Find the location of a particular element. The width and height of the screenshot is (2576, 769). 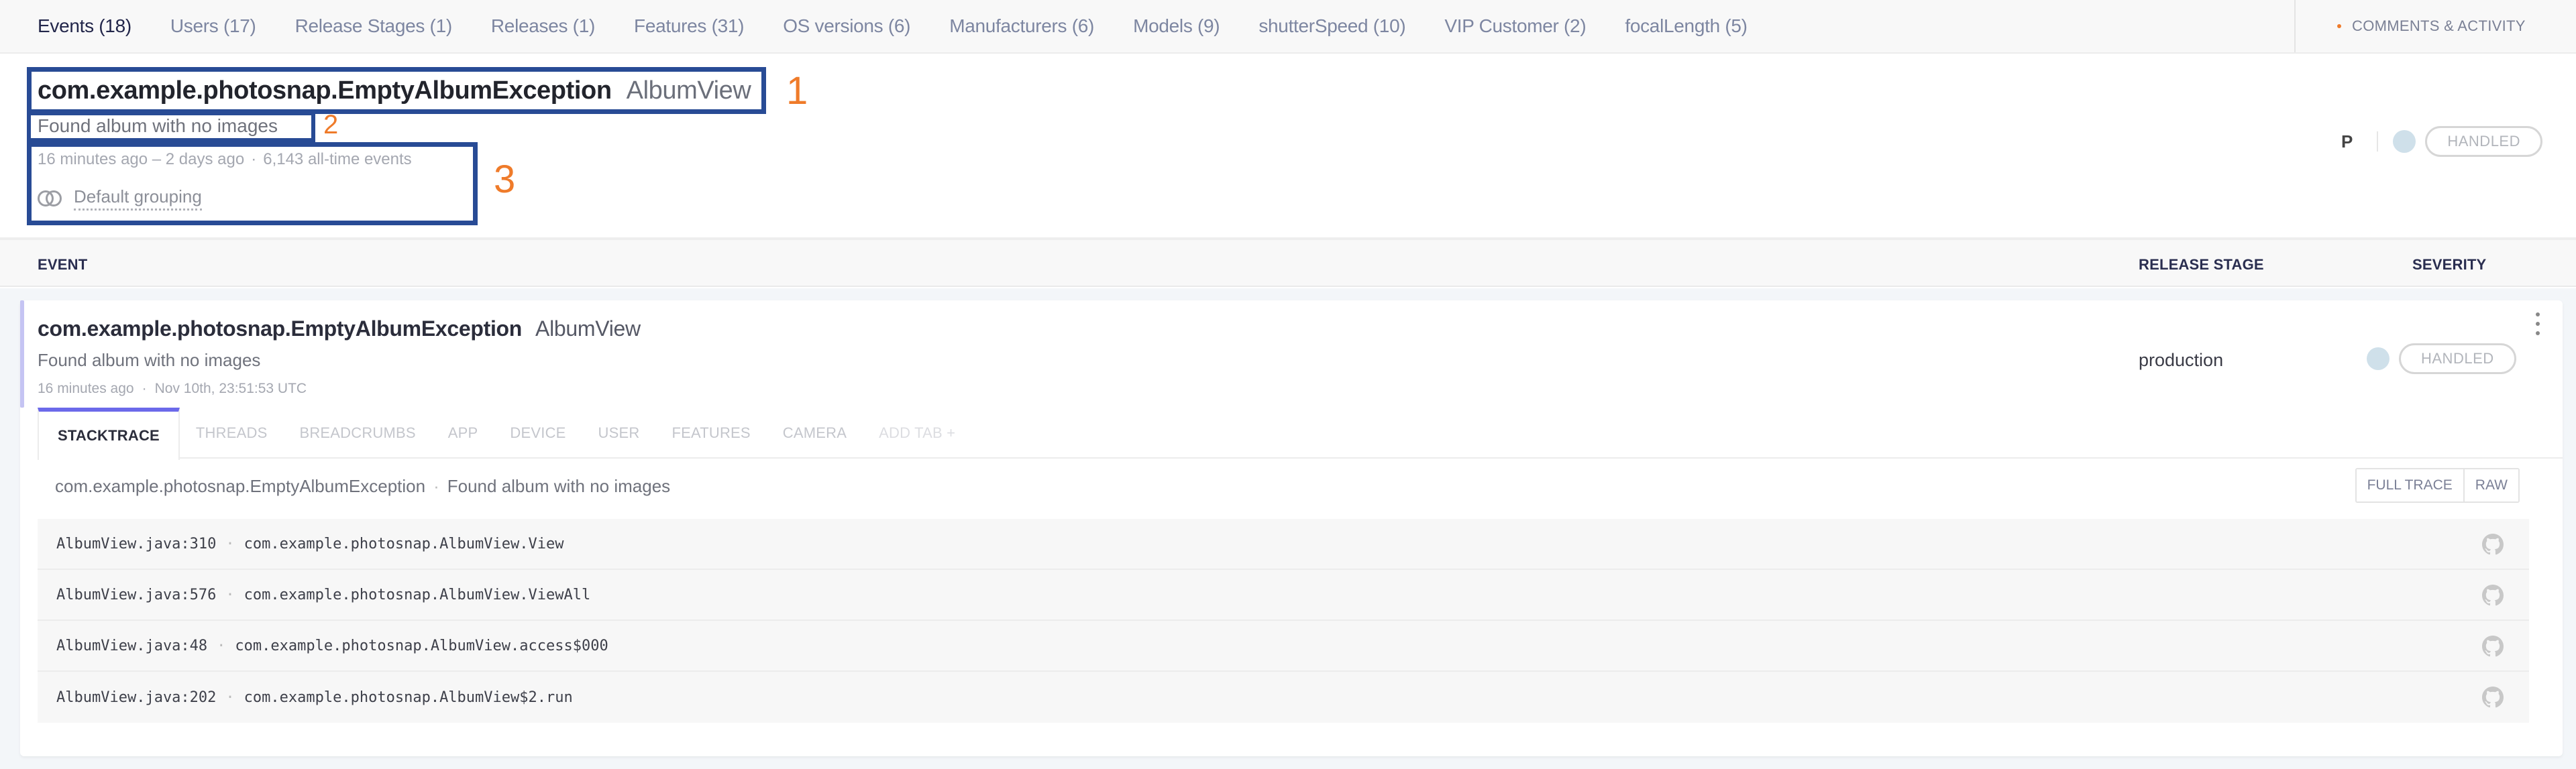

tab-events: Events (18) is located at coordinates (84, 26).